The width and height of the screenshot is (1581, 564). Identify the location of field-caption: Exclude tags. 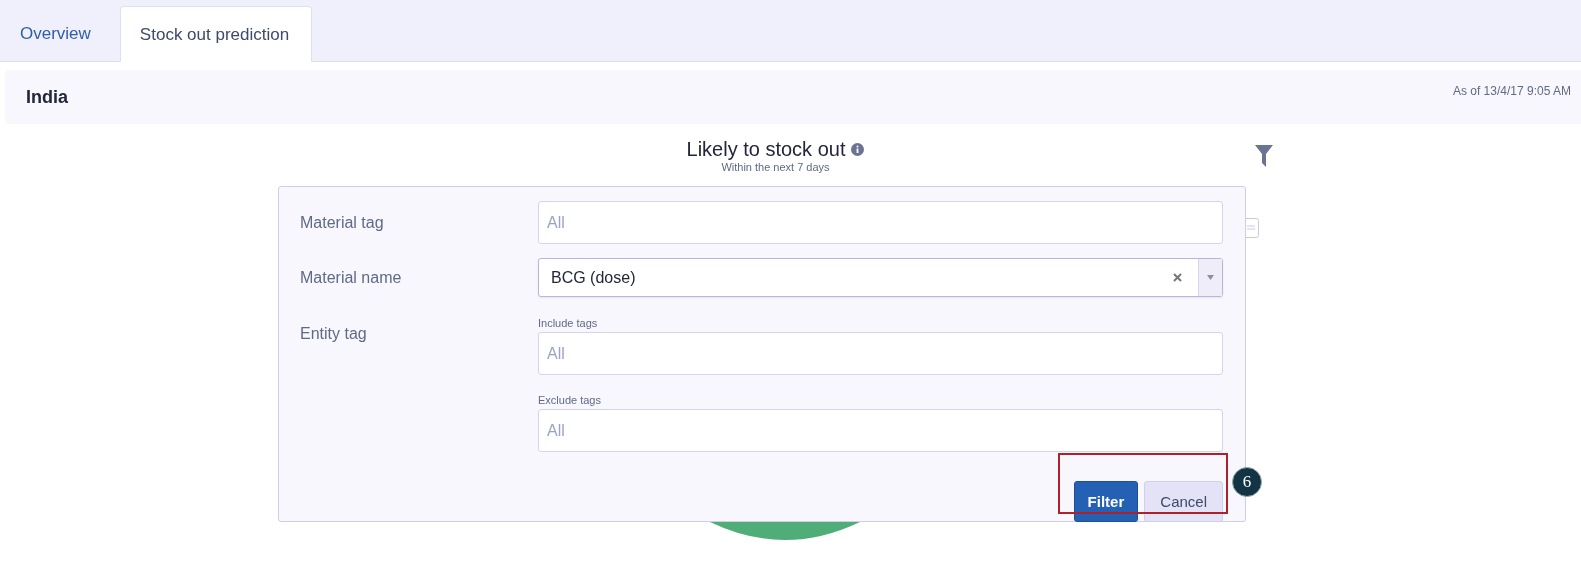
(570, 400).